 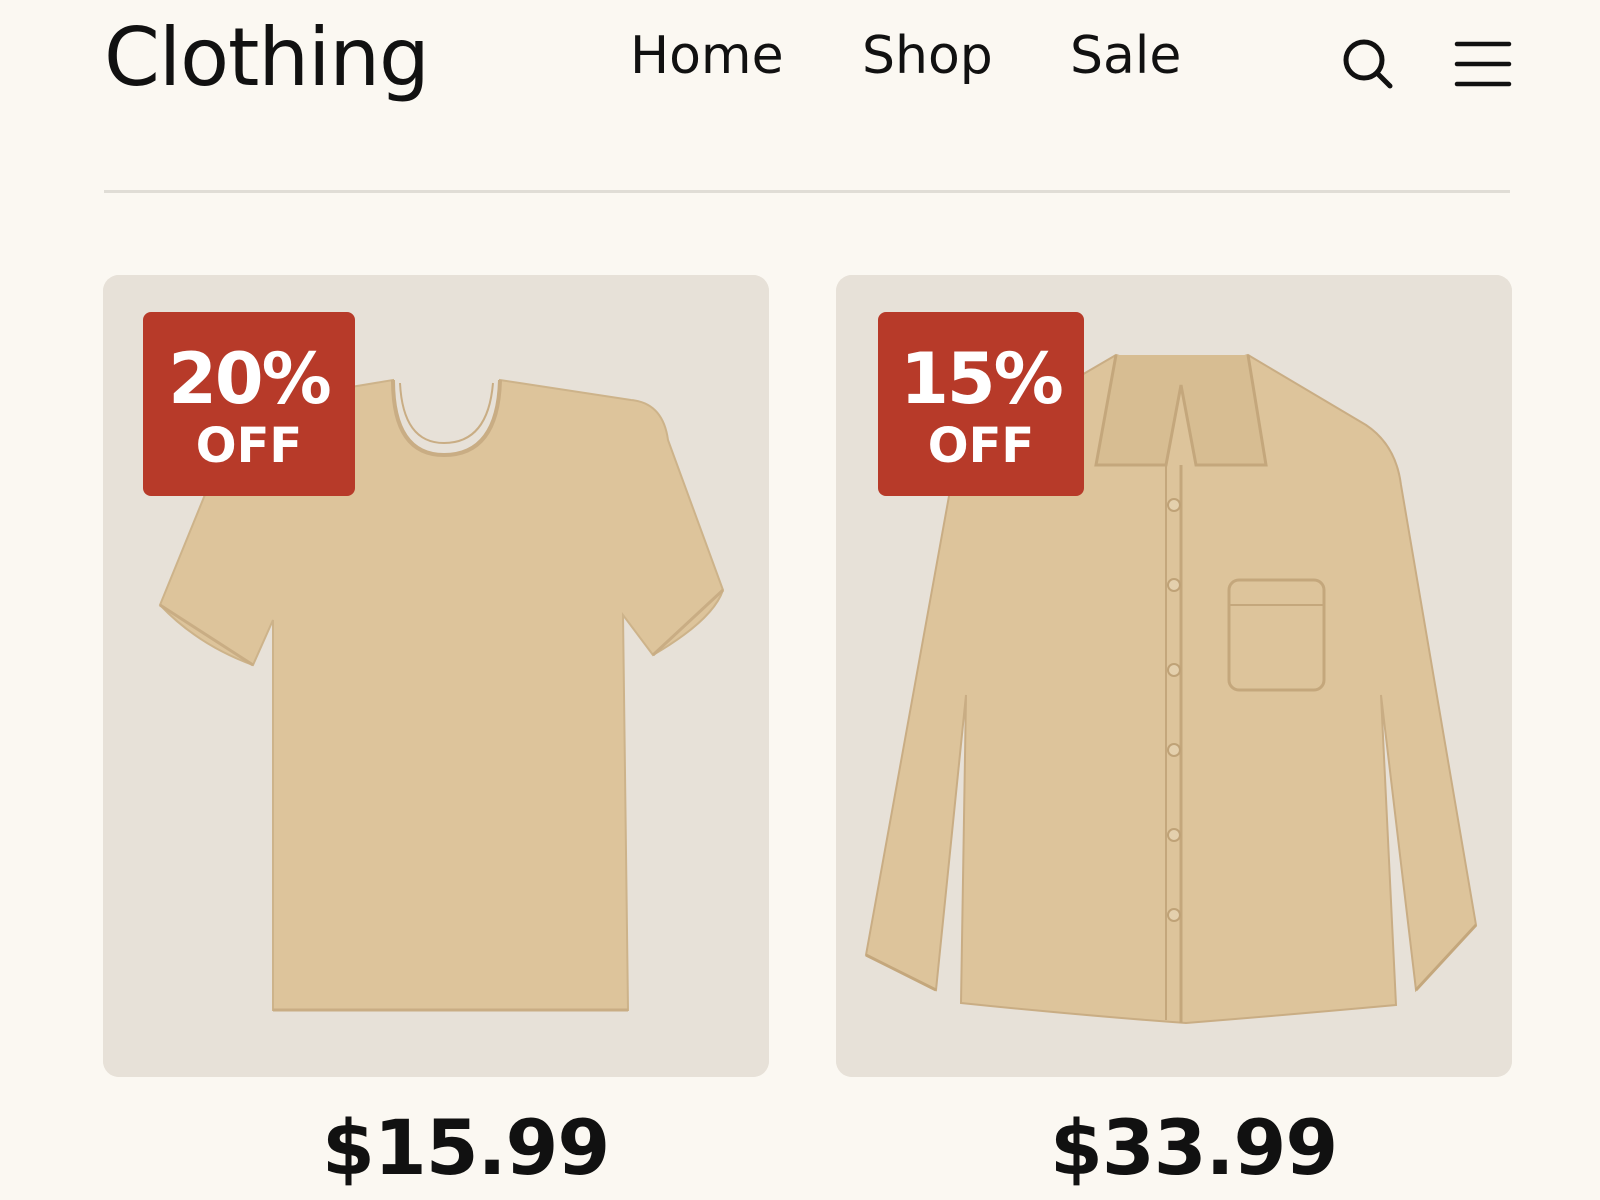 What do you see at coordinates (707, 56) in the screenshot?
I see `nav-home: Home` at bounding box center [707, 56].